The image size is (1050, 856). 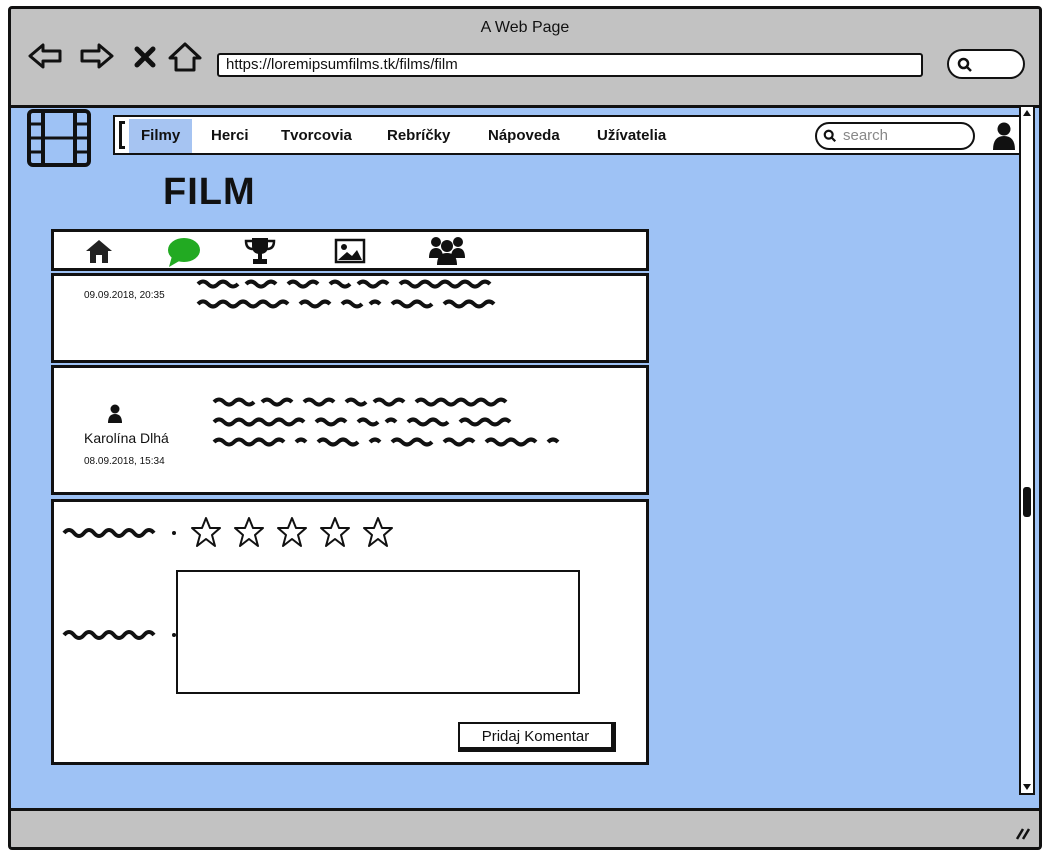 I want to click on comment-item: Karolína Dlhá 08.09.2018, 15:34, so click(x=350, y=430).